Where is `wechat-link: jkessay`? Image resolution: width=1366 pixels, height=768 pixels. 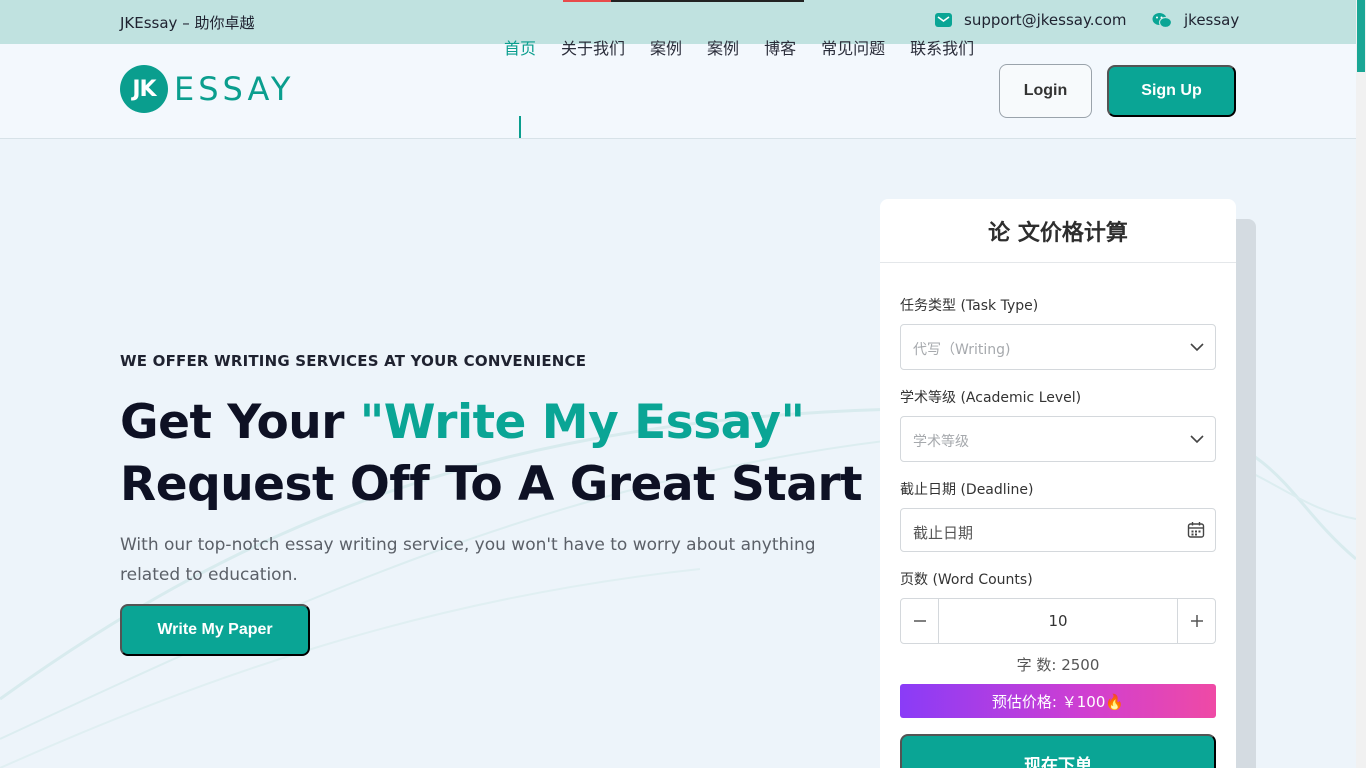
wechat-link: jkessay is located at coordinates (1195, 20).